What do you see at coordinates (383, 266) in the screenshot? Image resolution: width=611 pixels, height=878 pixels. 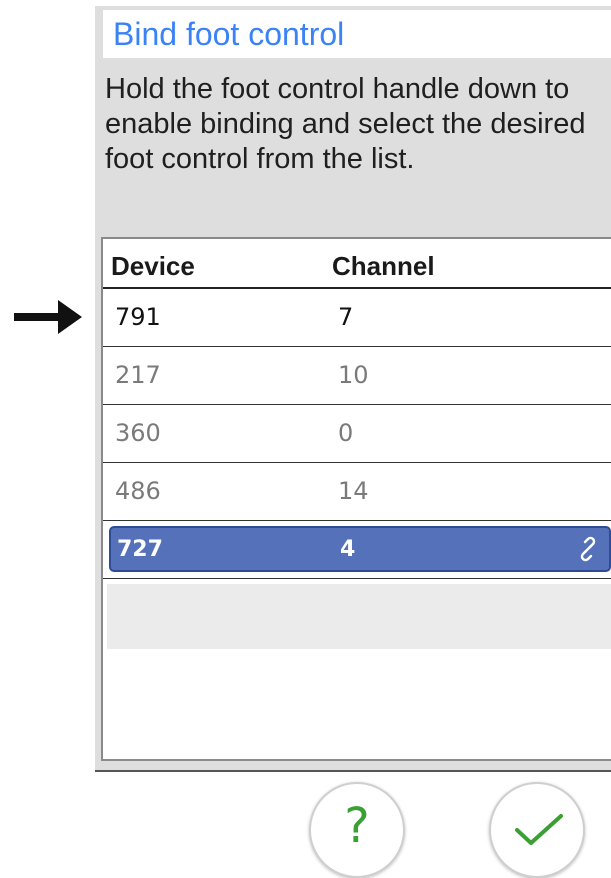 I see `column-header-channel: Channel` at bounding box center [383, 266].